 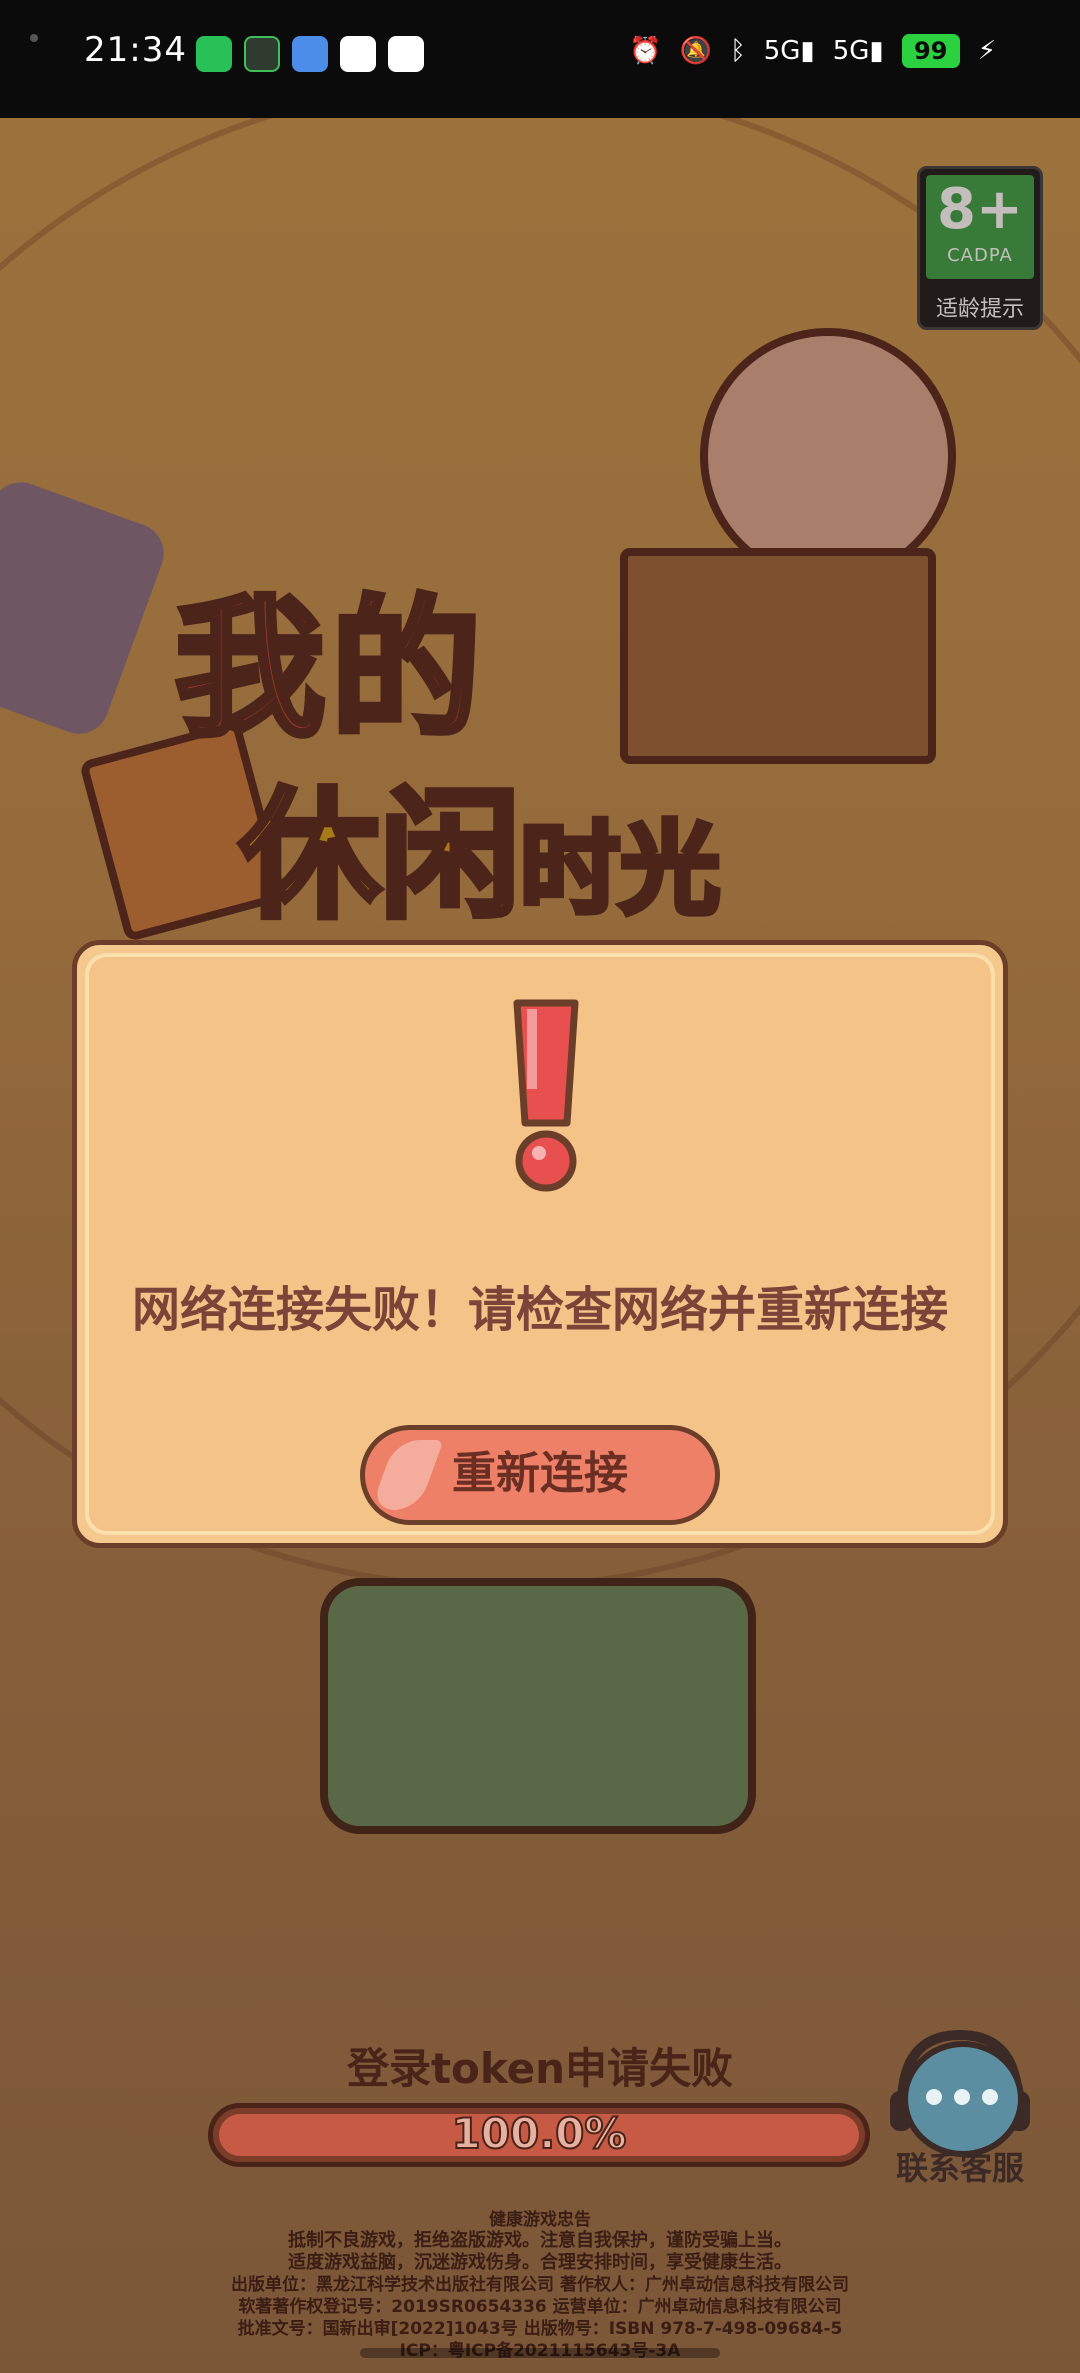 I want to click on footer-line: 适度游戏益脑，沉迷游戏伤身。合理安排时间，享受健康生活。, so click(x=540, y=2262).